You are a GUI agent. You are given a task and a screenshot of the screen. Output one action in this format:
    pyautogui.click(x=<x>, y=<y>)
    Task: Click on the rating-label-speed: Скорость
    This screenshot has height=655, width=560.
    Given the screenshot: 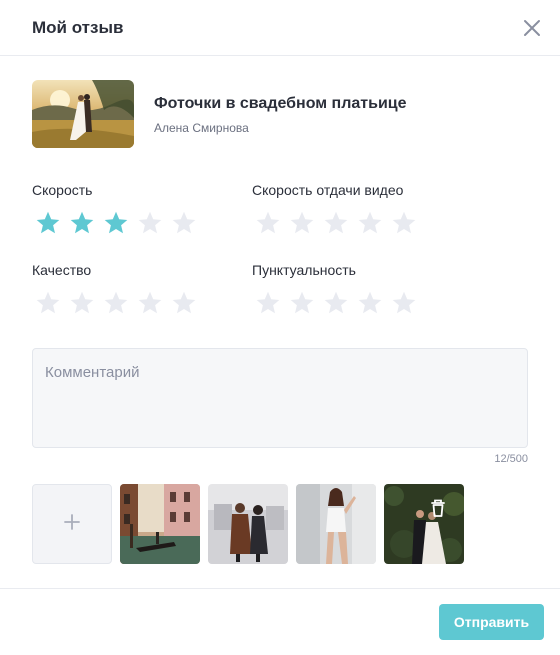 What is the action you would take?
    pyautogui.click(x=62, y=190)
    